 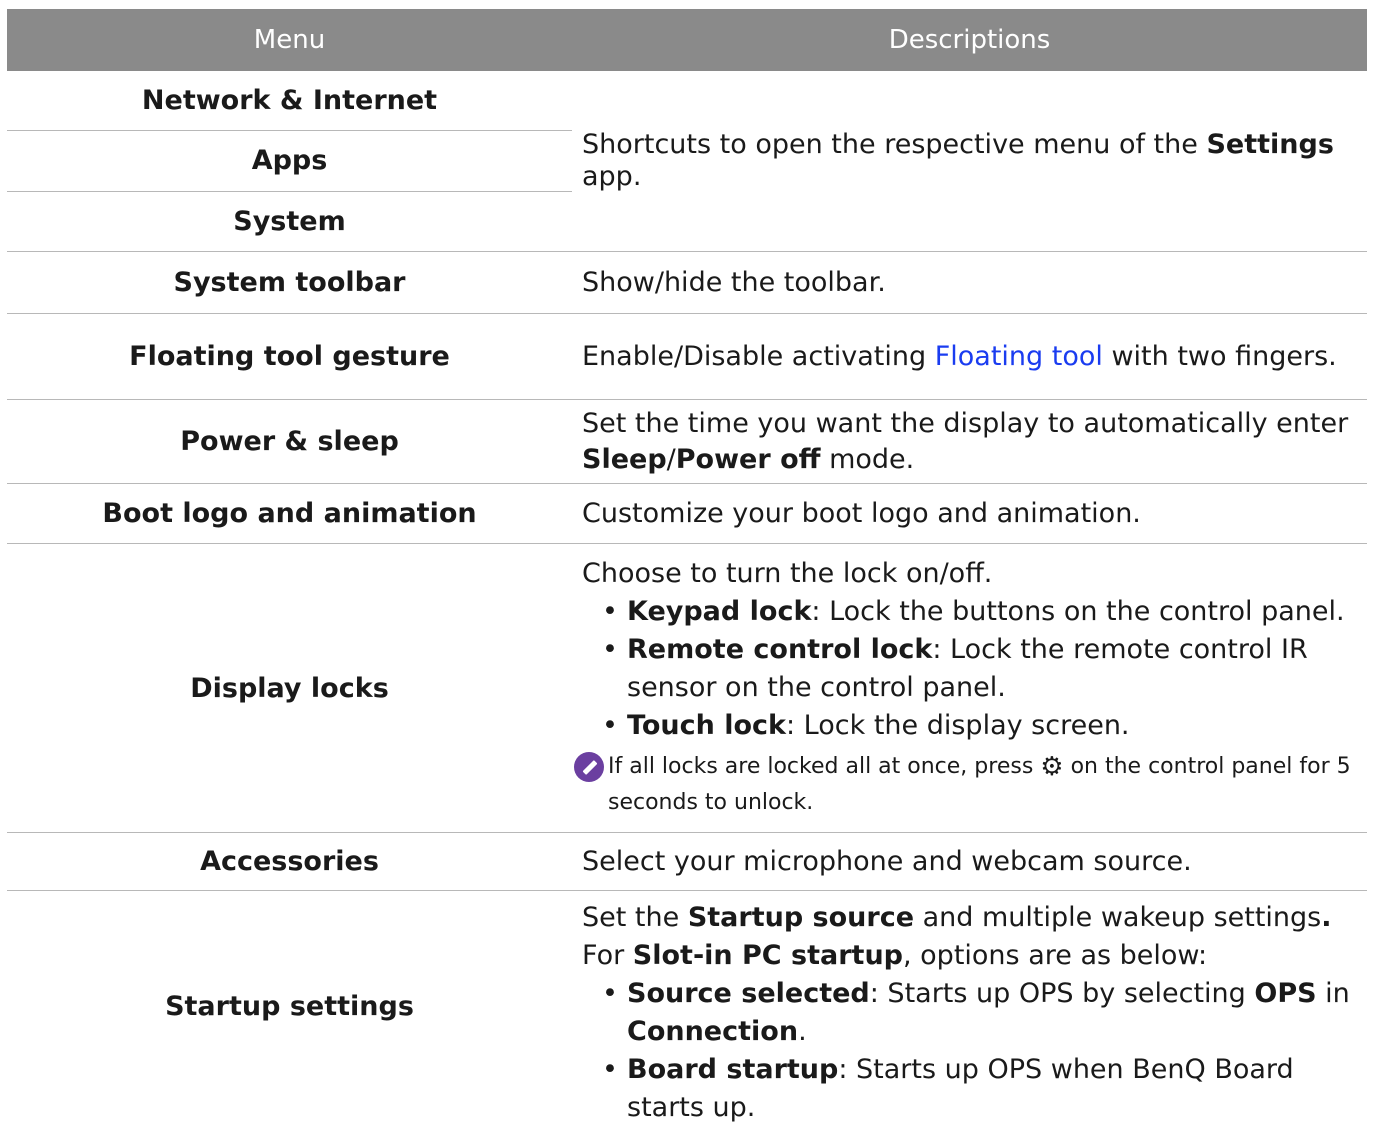 What do you see at coordinates (969, 40) in the screenshot?
I see `header-descriptions: Descriptions` at bounding box center [969, 40].